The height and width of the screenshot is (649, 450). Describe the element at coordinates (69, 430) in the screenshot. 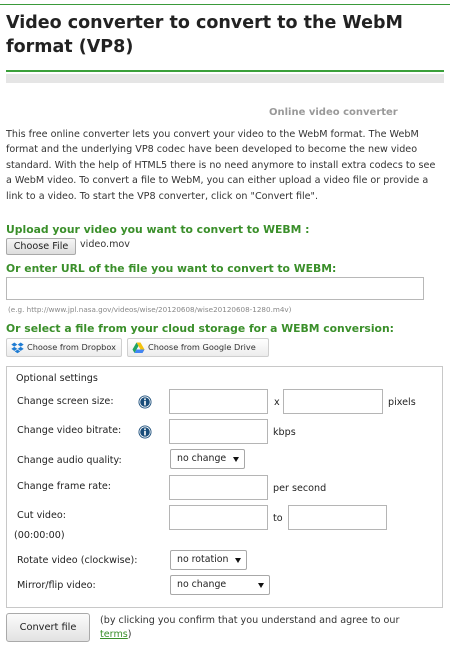

I see `bitrate-label: Change video bitrate:` at that location.